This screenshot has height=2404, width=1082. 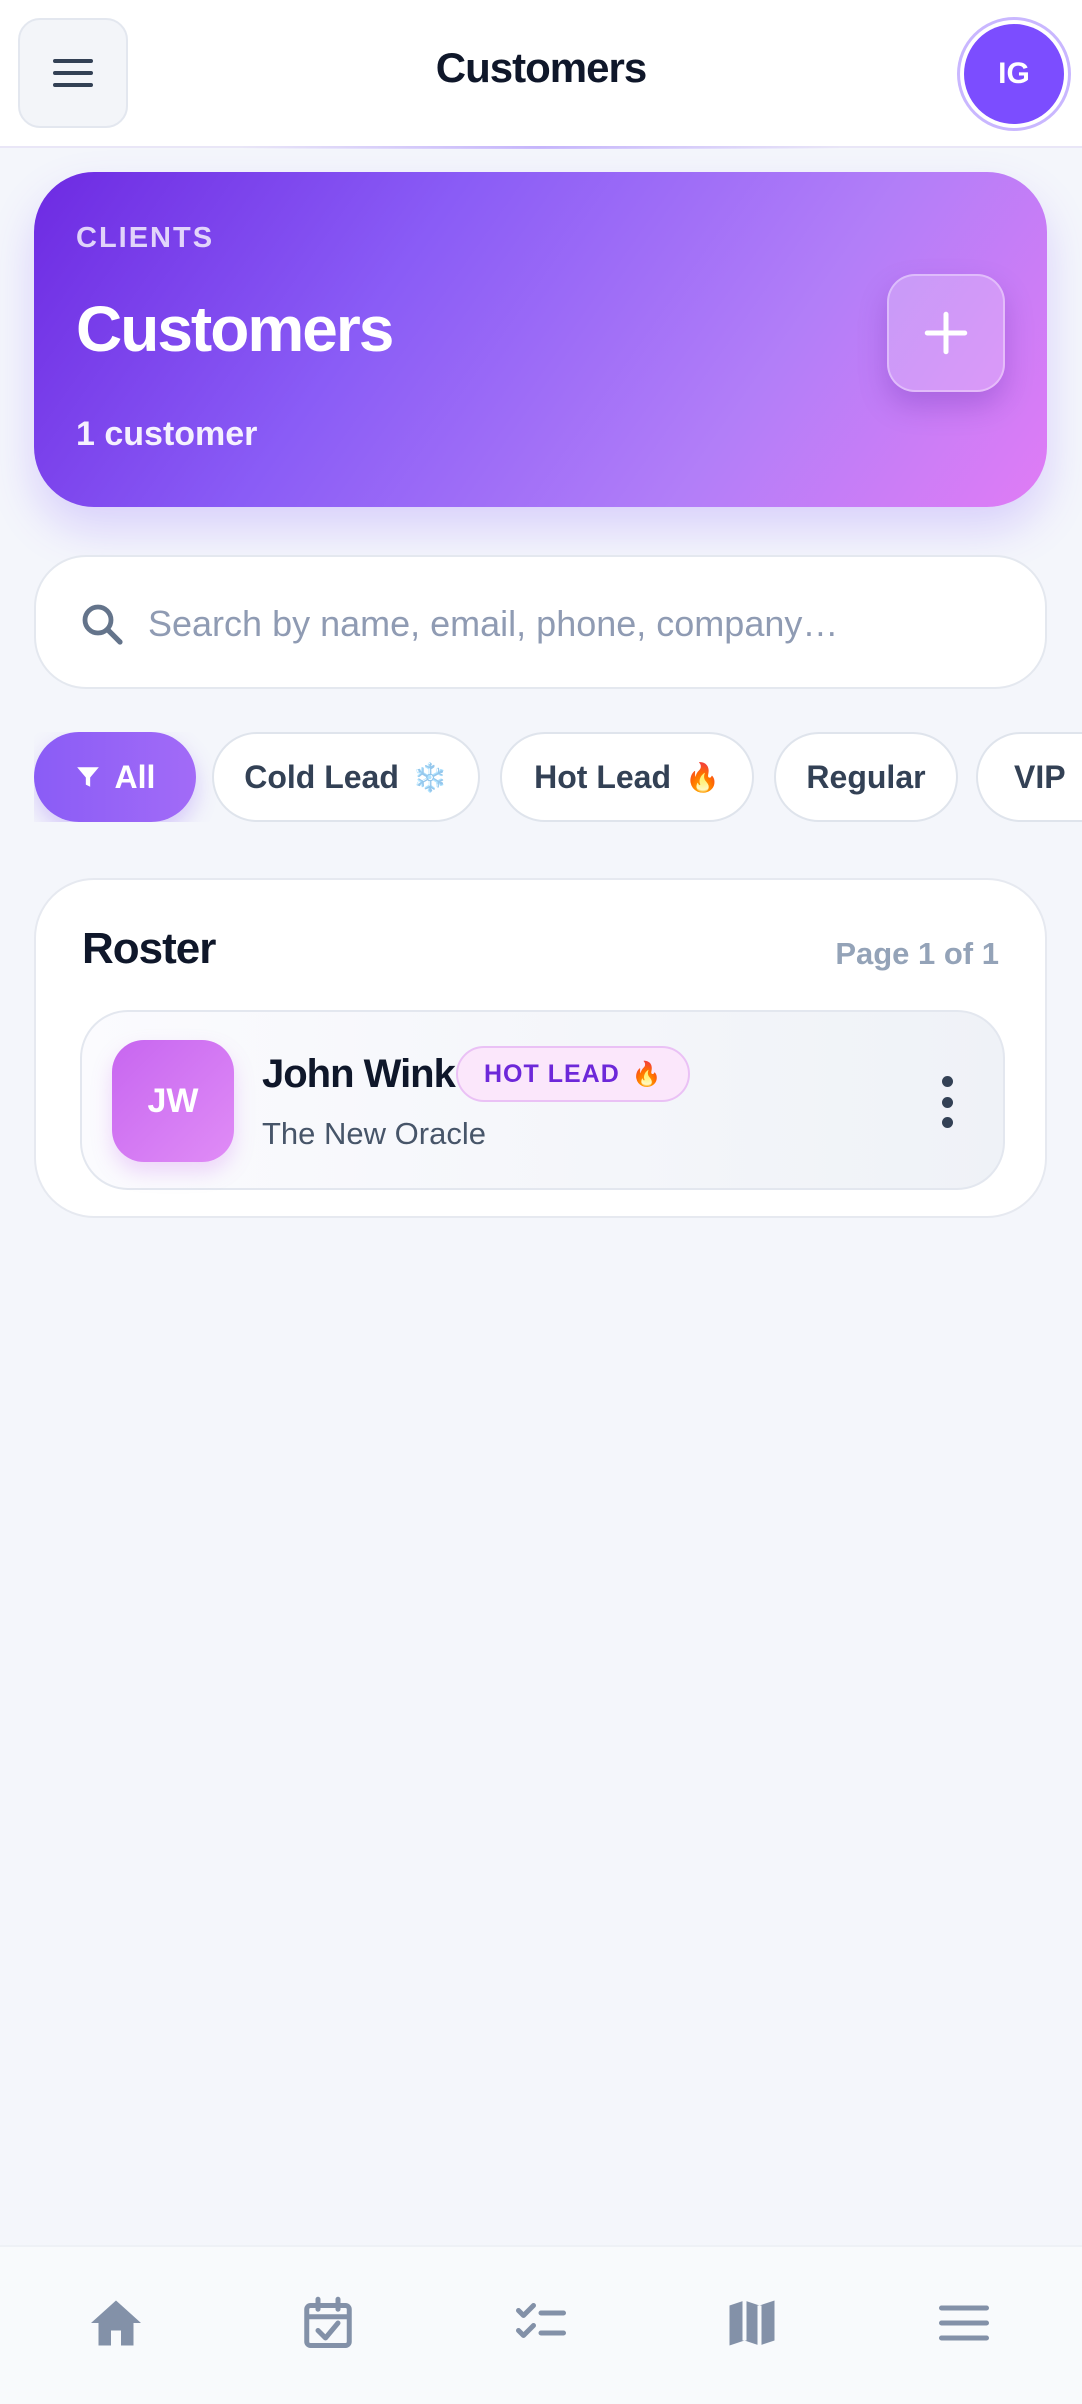 I want to click on add-customer-button, so click(x=946, y=333).